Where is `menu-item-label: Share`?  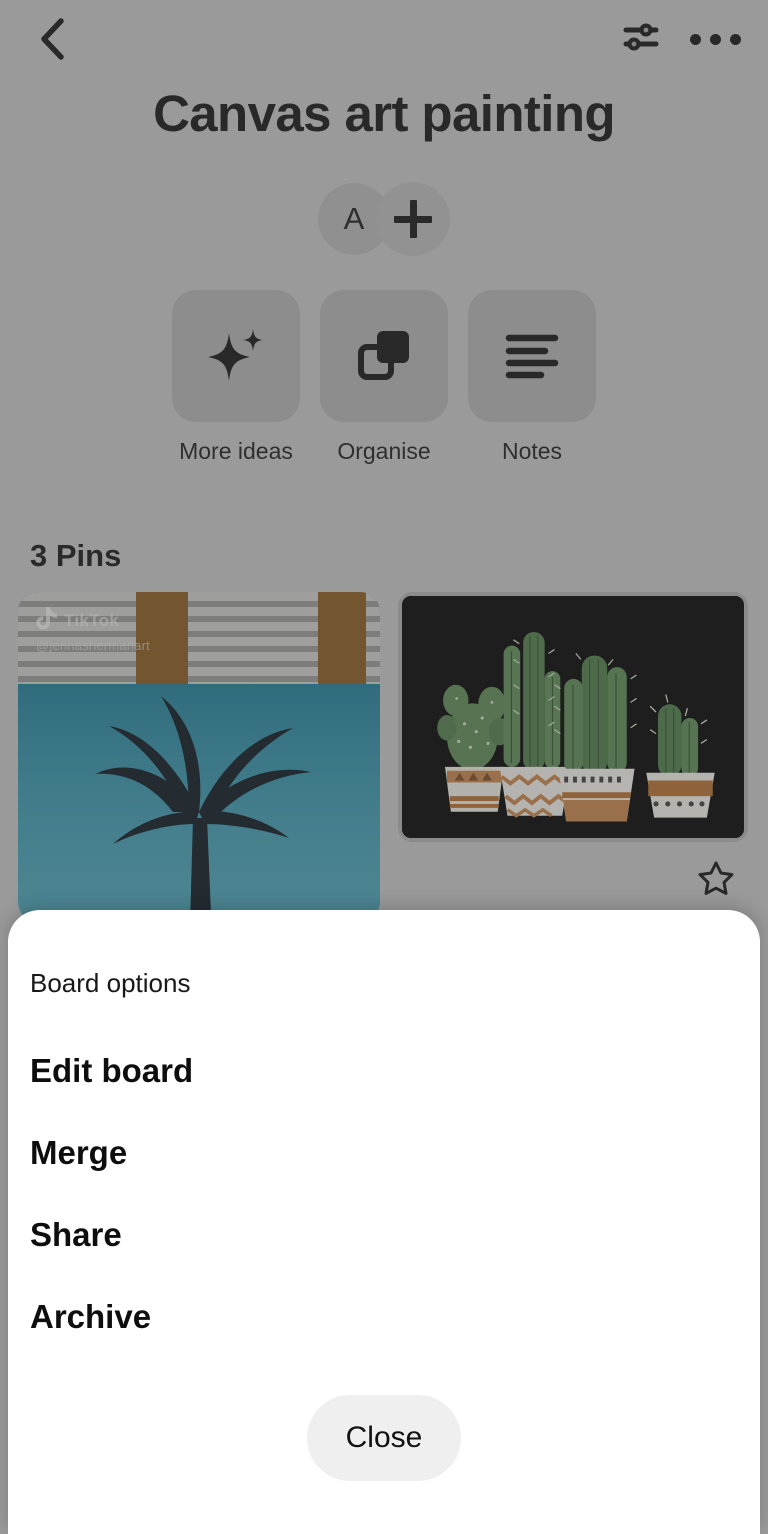 menu-item-label: Share is located at coordinates (76, 1234).